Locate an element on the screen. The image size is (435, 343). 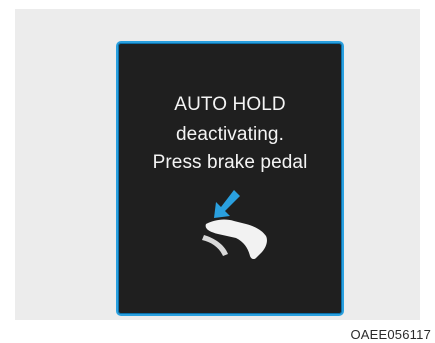
brake-pedal-icon is located at coordinates (234, 239).